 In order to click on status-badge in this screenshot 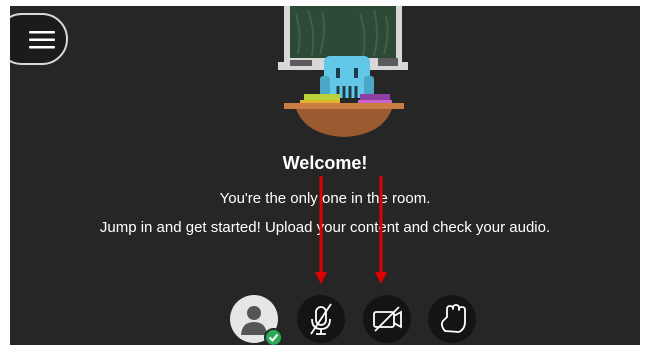, I will do `click(273, 336)`.